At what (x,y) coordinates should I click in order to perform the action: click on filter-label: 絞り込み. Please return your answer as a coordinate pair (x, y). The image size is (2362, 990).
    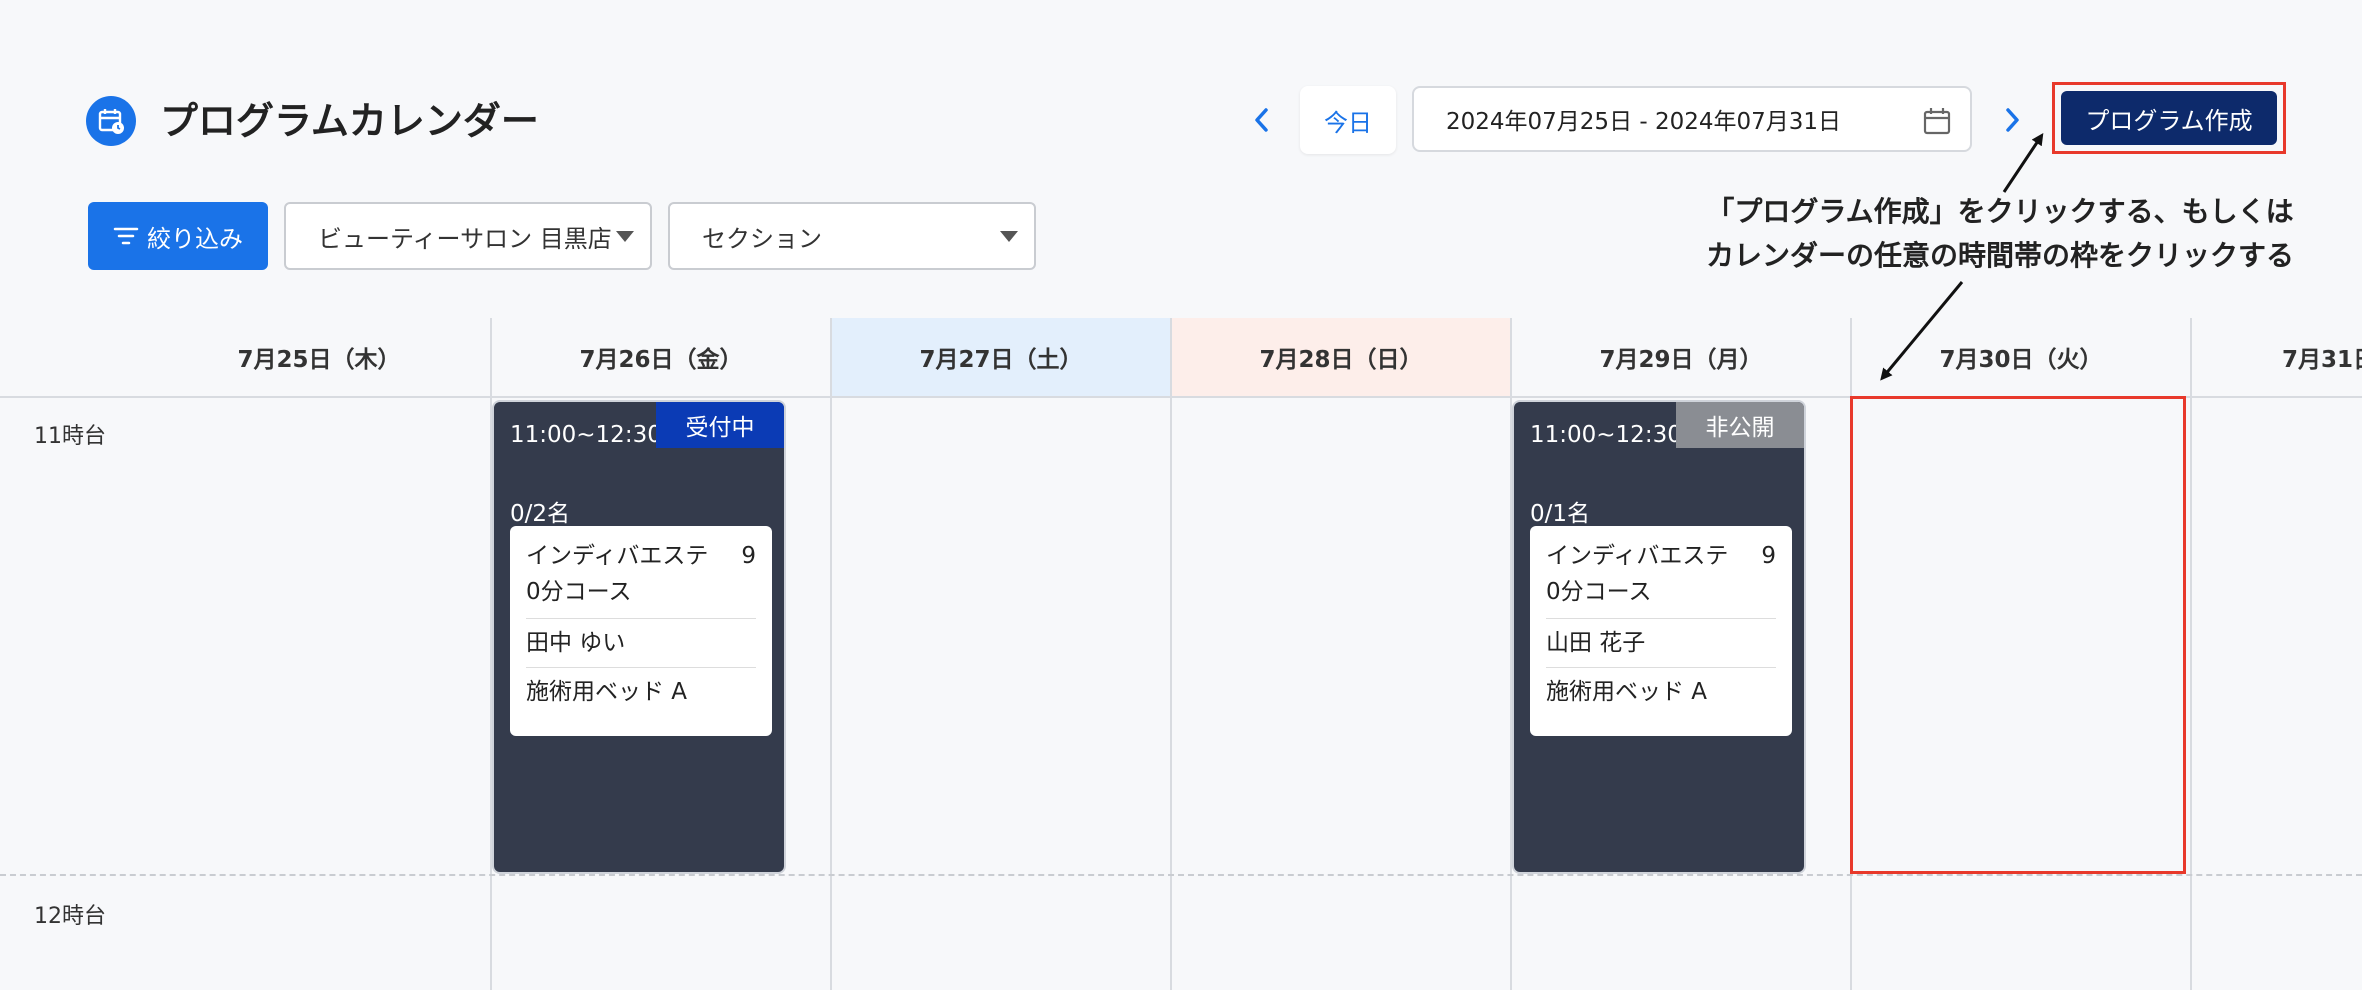
    Looking at the image, I should click on (195, 238).